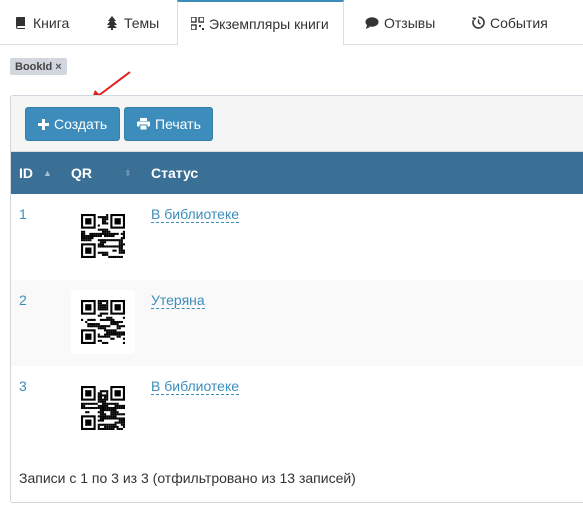 The height and width of the screenshot is (529, 583). I want to click on filter-chip-bookid: BookId ×, so click(38, 66).